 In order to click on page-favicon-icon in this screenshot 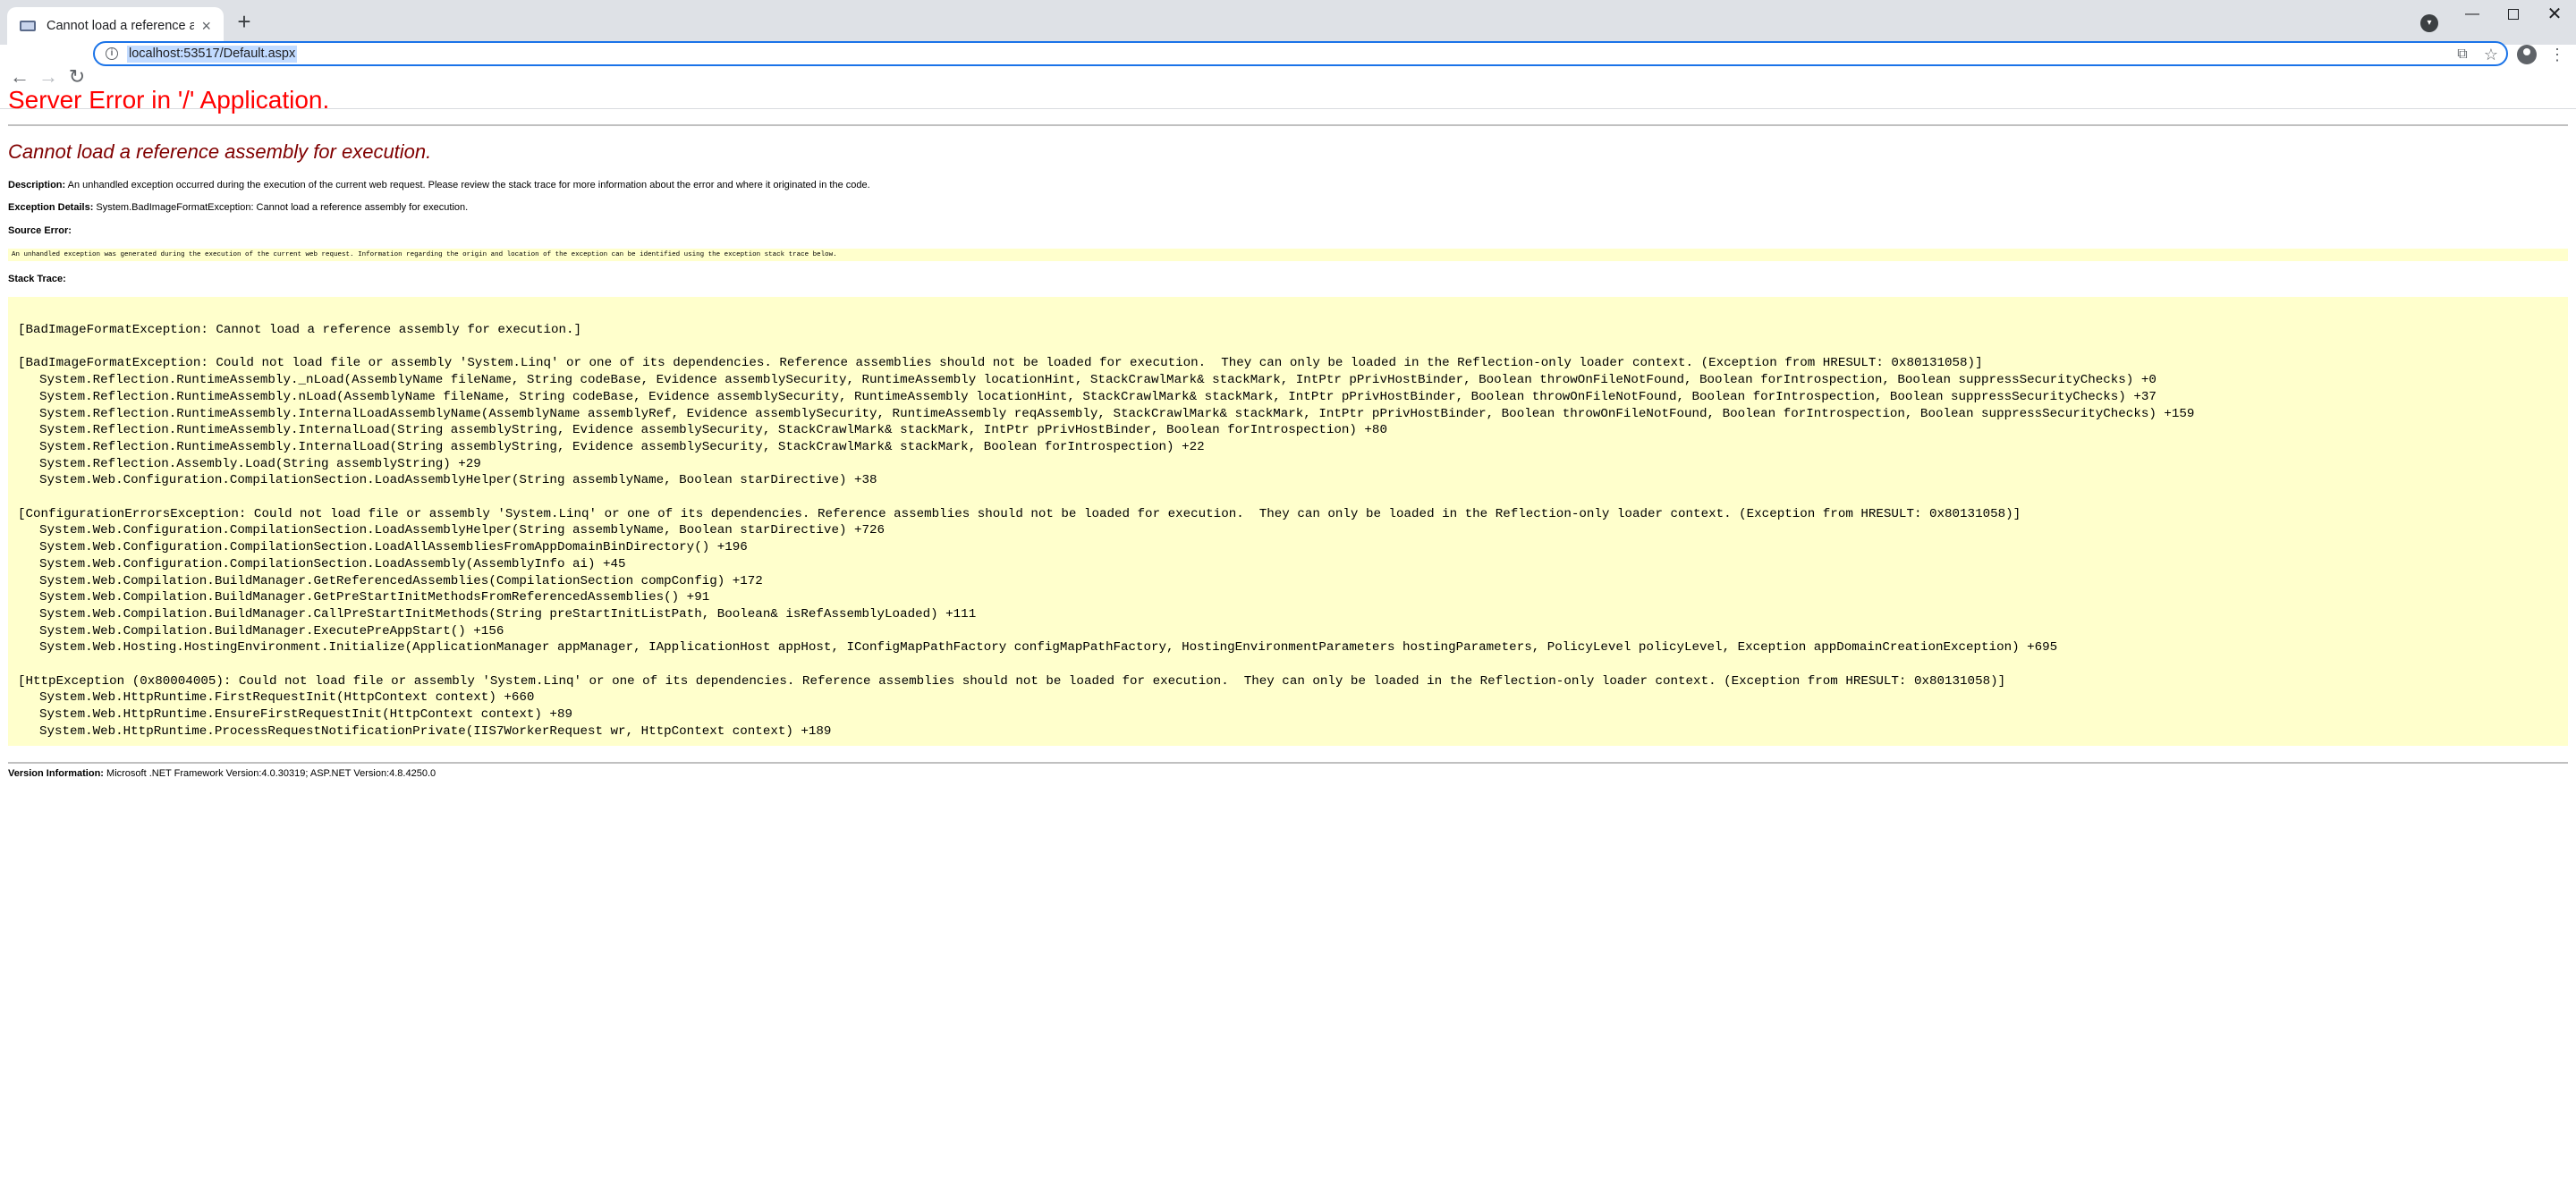, I will do `click(28, 26)`.